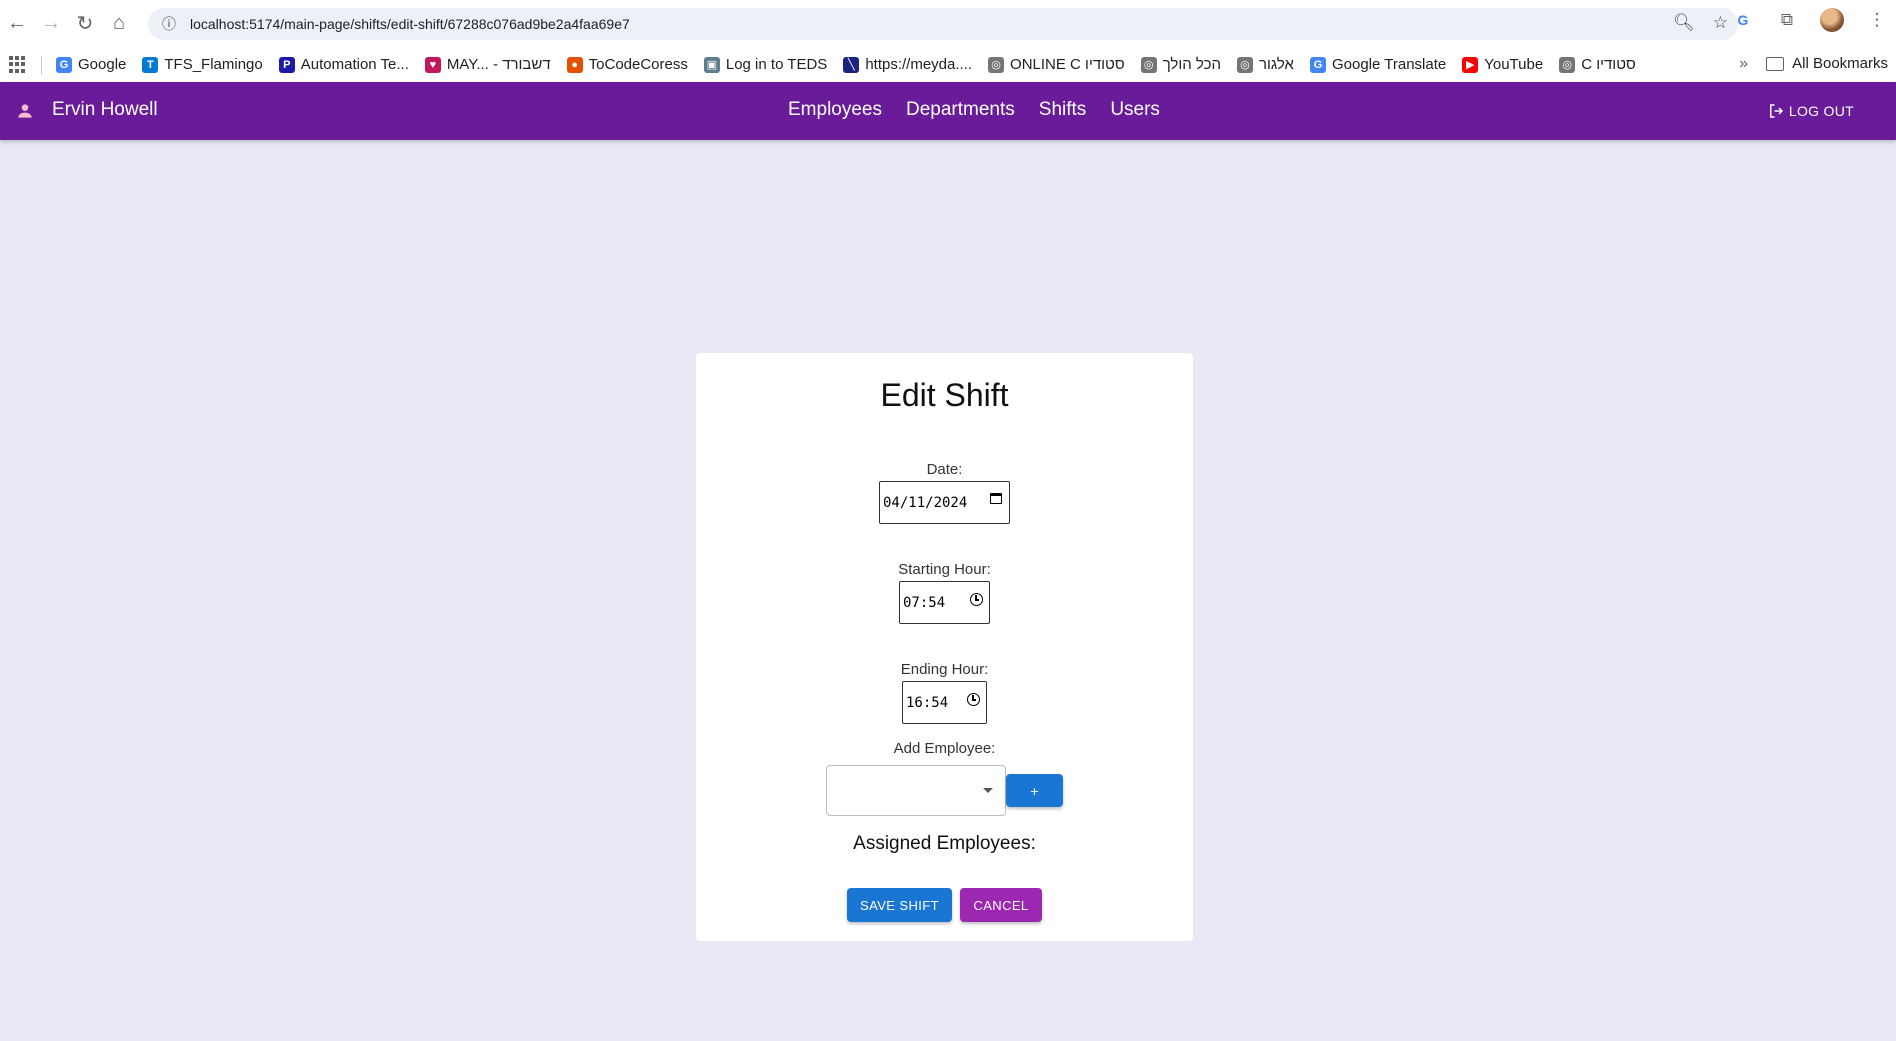  What do you see at coordinates (638, 64) in the screenshot?
I see `bookmark-label: ToCodeCoress` at bounding box center [638, 64].